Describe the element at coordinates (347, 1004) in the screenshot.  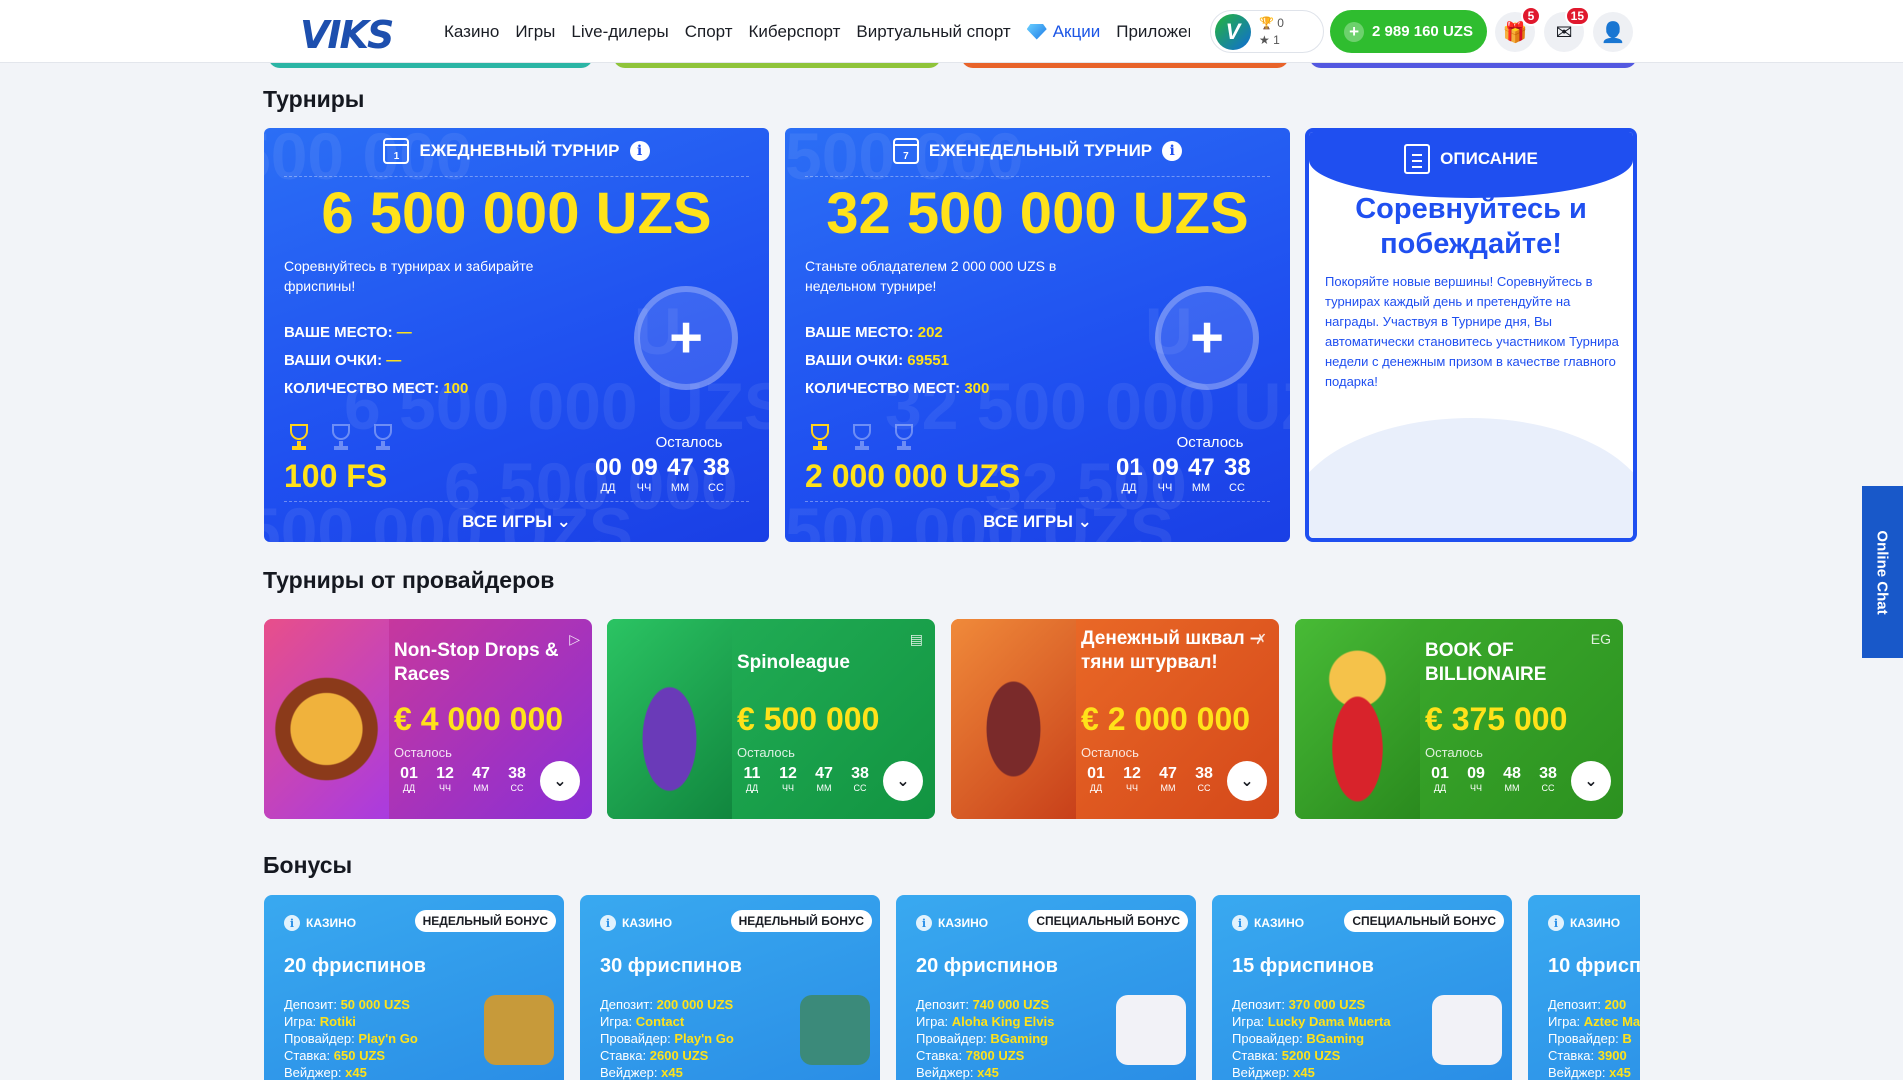
I see `bonus-deposit: Депозит: 50 000 UZS` at that location.